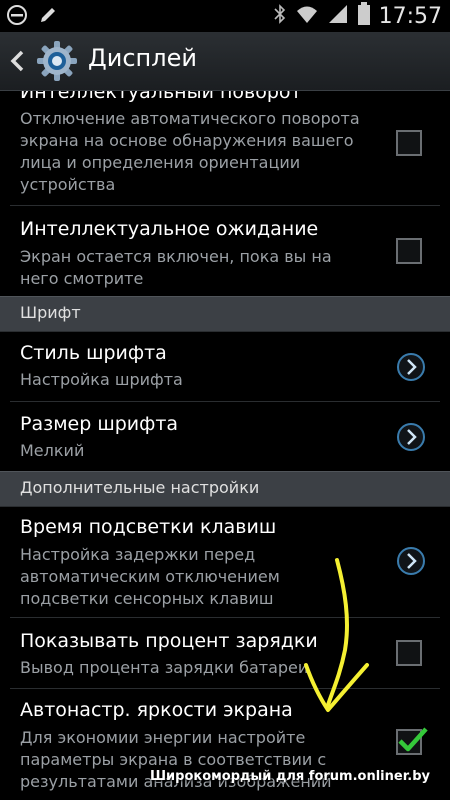 The width and height of the screenshot is (450, 800). I want to click on category-advanced: Дополнительные настройки, so click(225, 489).